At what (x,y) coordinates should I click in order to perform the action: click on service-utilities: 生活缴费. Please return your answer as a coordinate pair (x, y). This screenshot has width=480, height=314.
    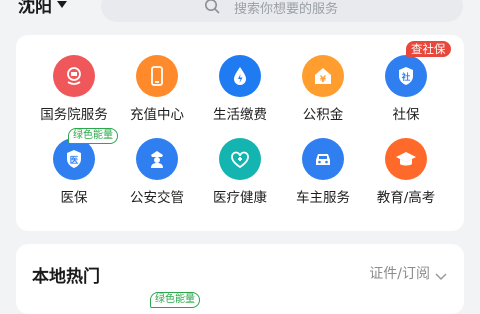
    Looking at the image, I should click on (240, 90).